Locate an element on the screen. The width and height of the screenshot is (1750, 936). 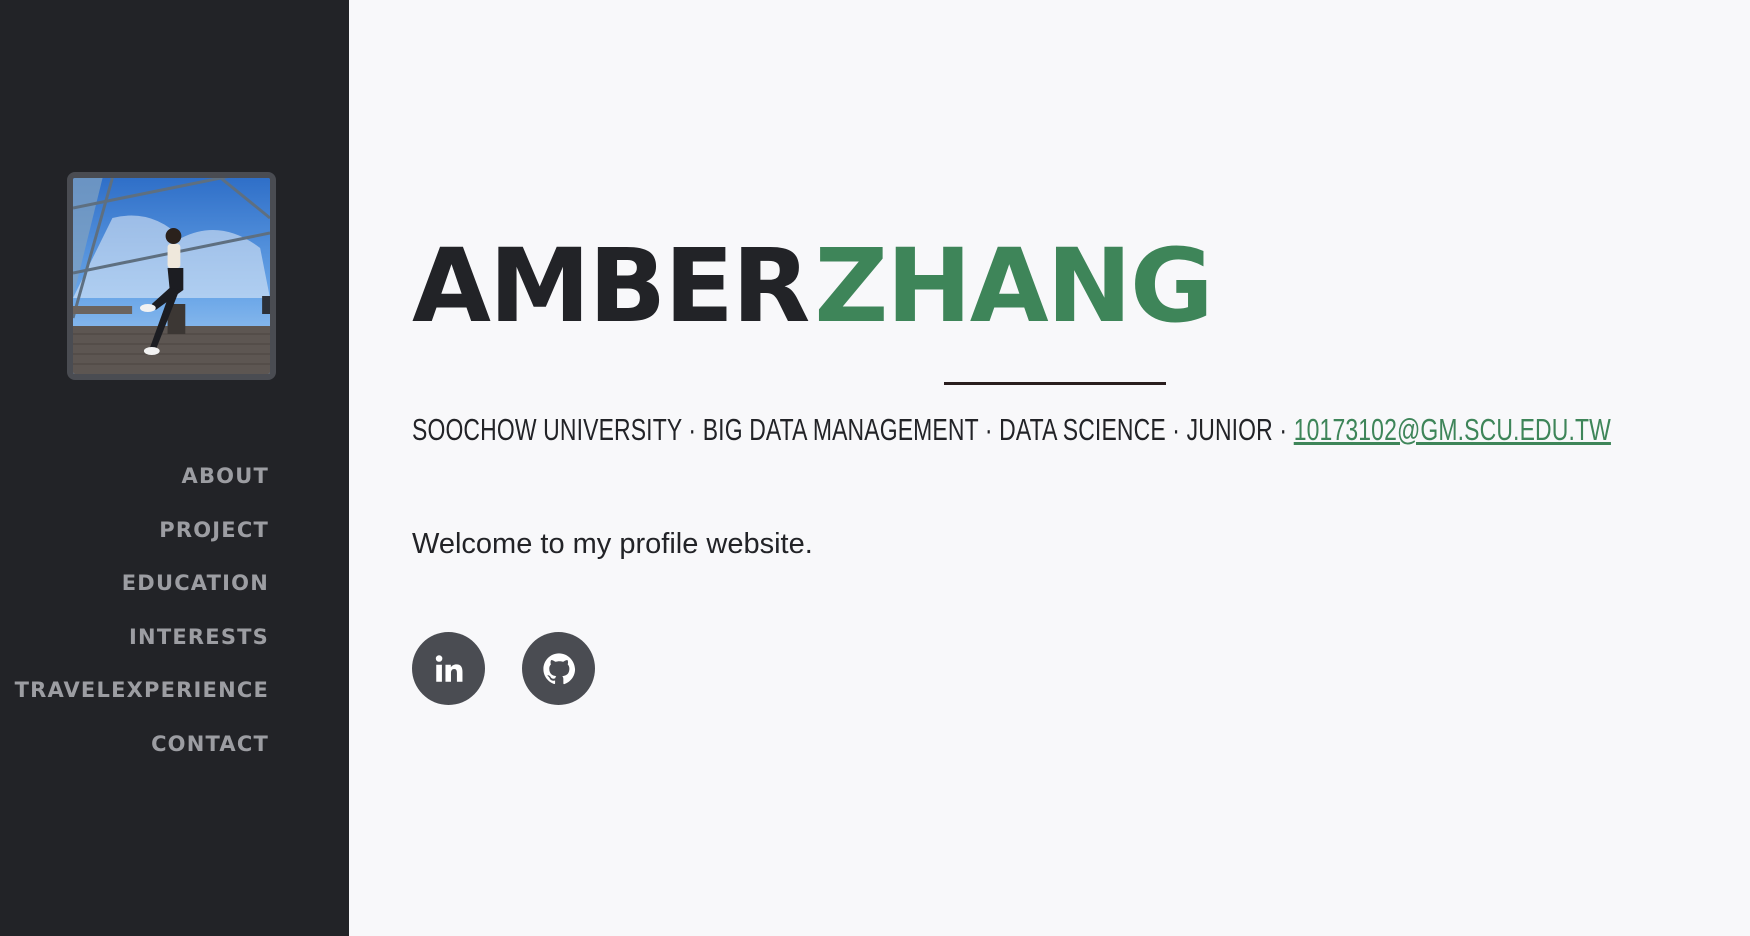
nav-item-education: EDUCATION is located at coordinates (142, 598).